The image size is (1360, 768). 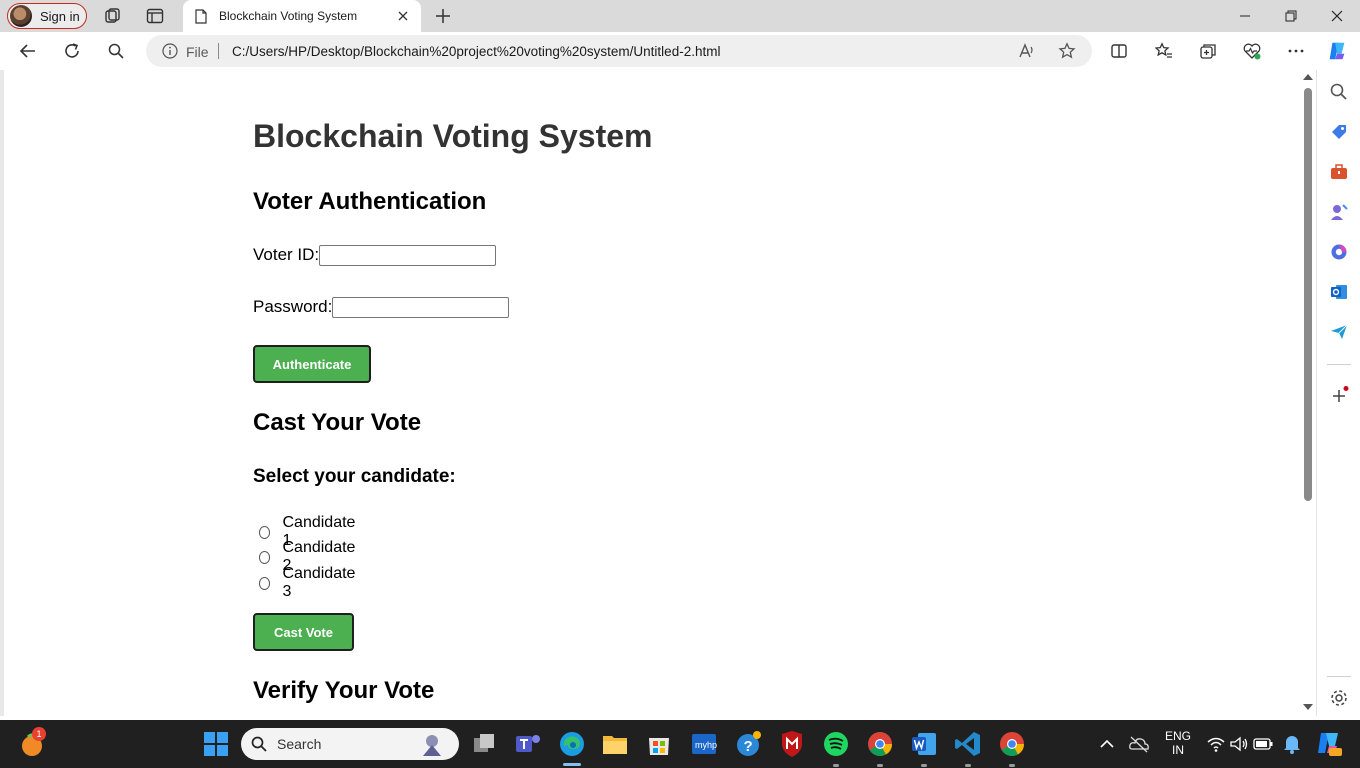 What do you see at coordinates (1107, 744) in the screenshot?
I see `chevron-up-icon` at bounding box center [1107, 744].